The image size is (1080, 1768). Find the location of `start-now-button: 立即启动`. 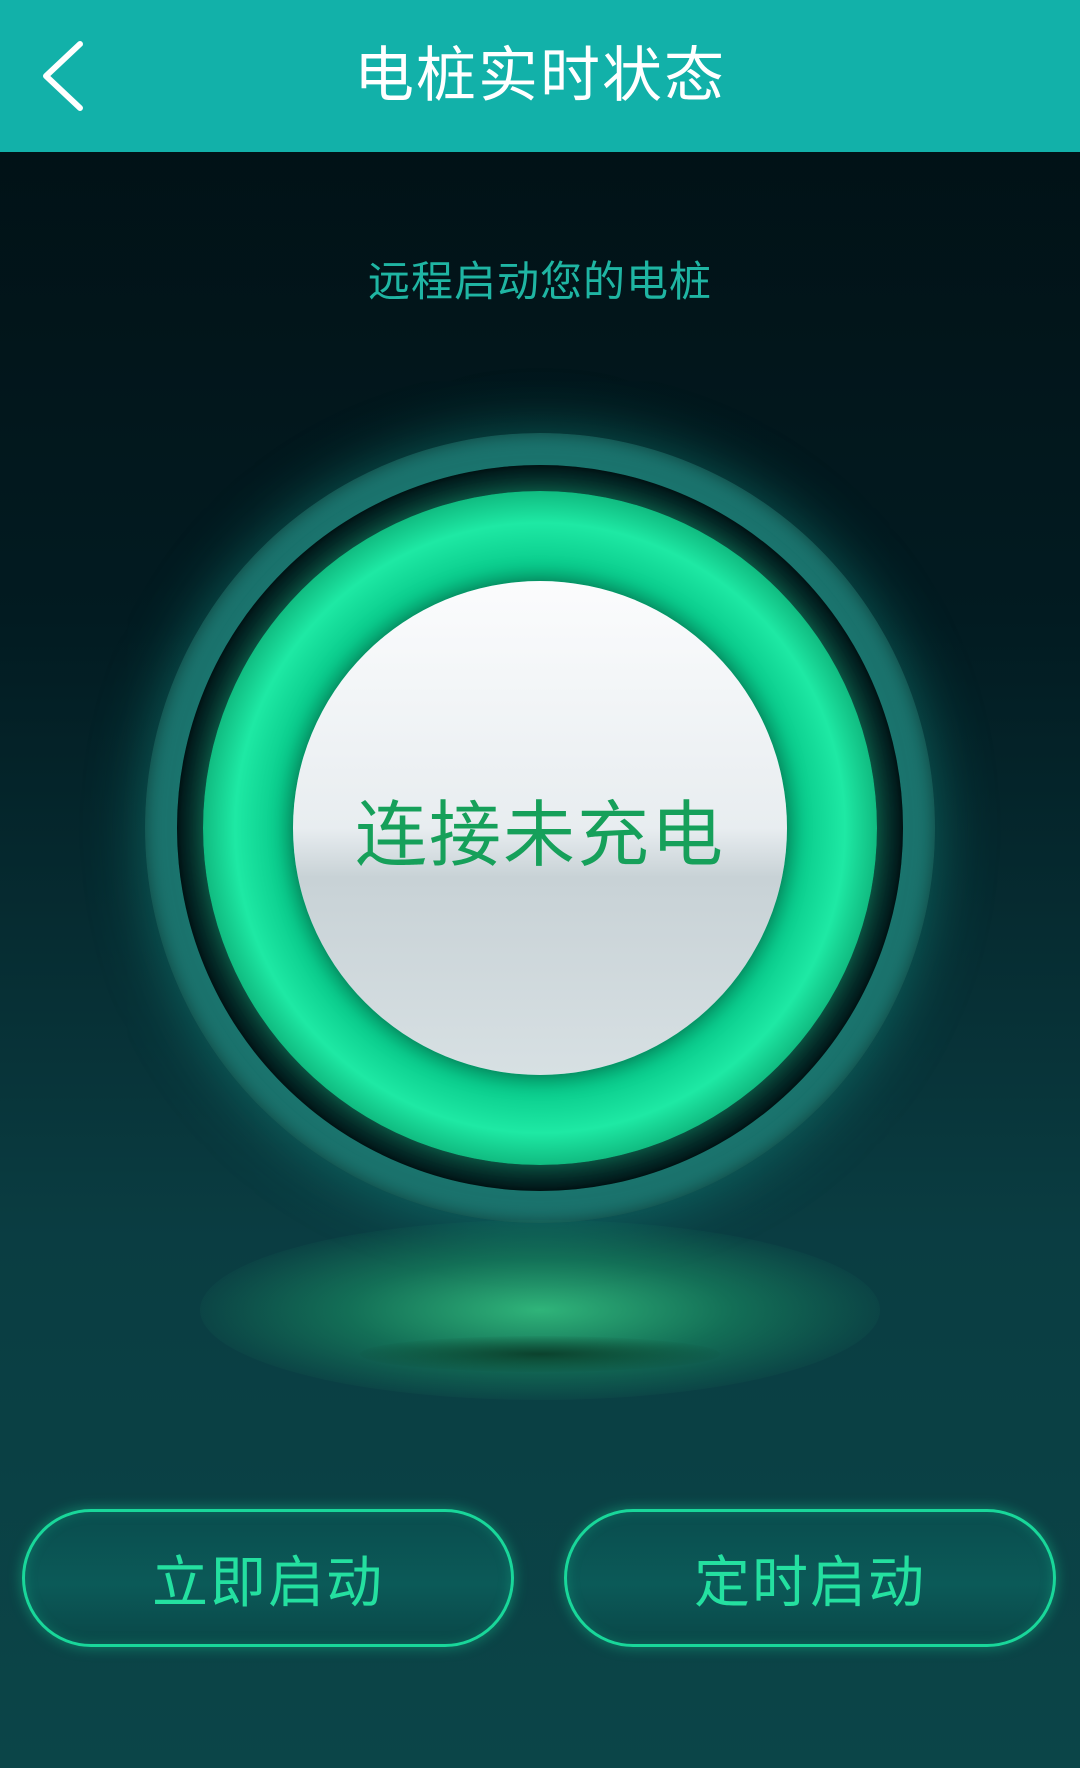

start-now-button: 立即启动 is located at coordinates (268, 1578).